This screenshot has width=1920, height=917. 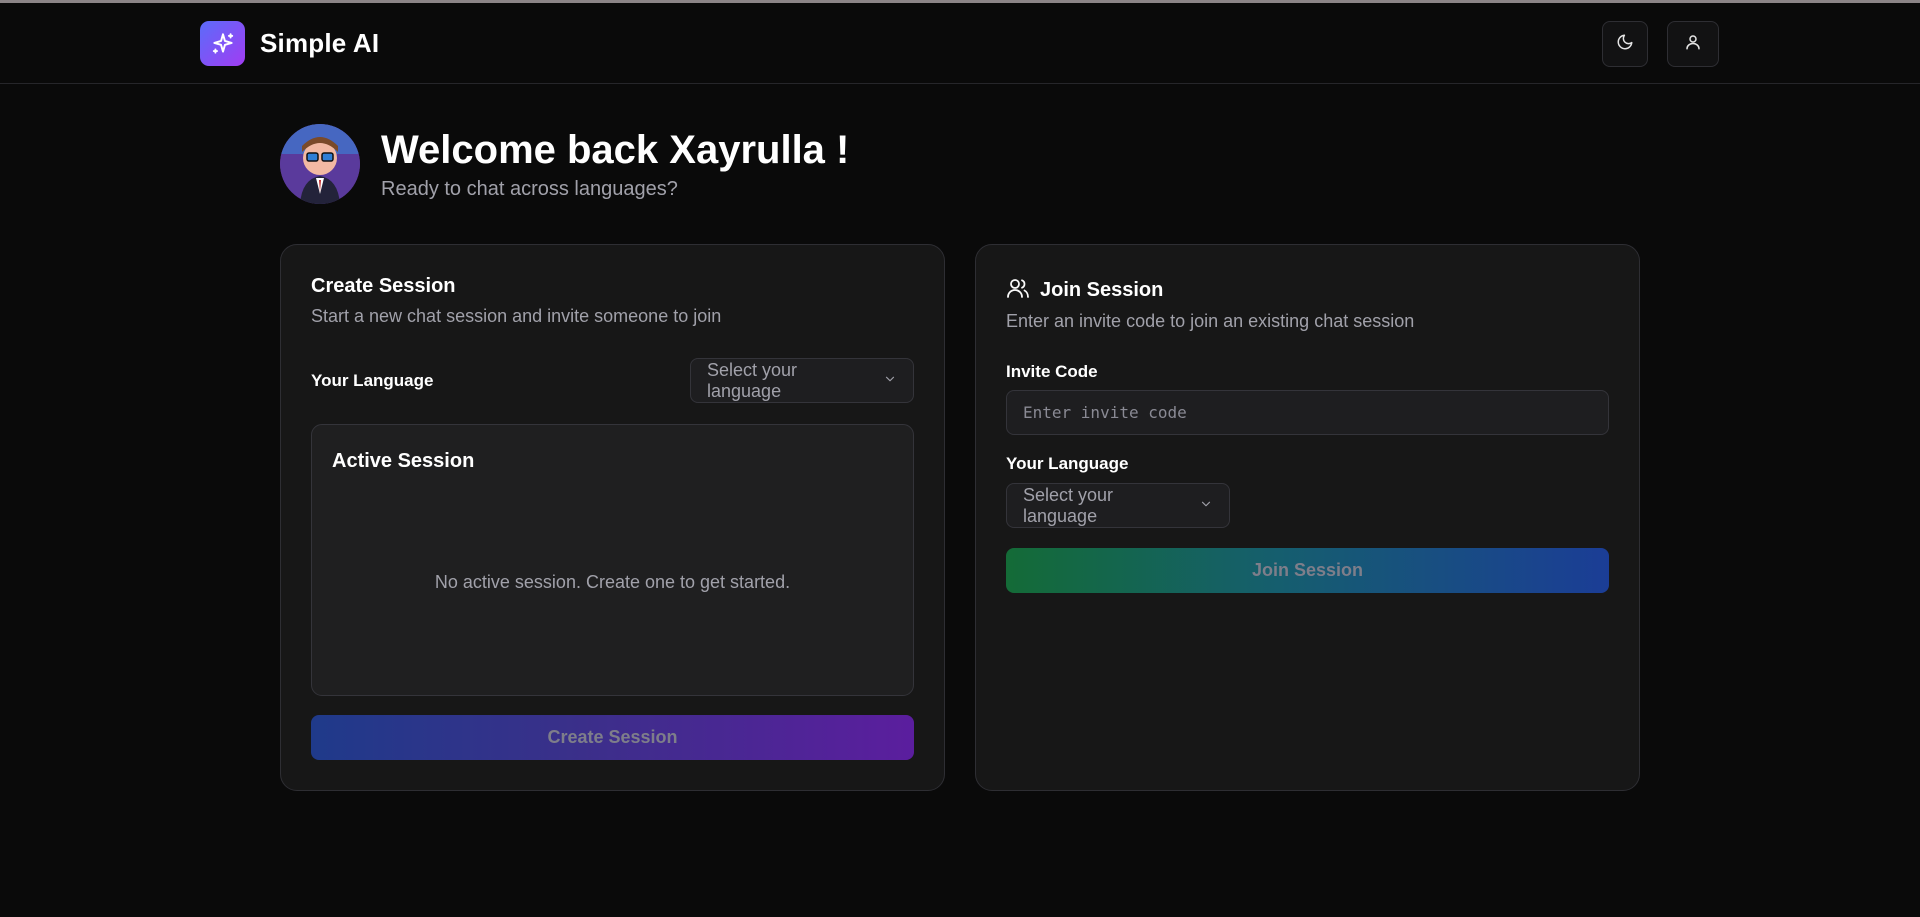 What do you see at coordinates (1307, 570) in the screenshot?
I see `join-session-button: Join Session` at bounding box center [1307, 570].